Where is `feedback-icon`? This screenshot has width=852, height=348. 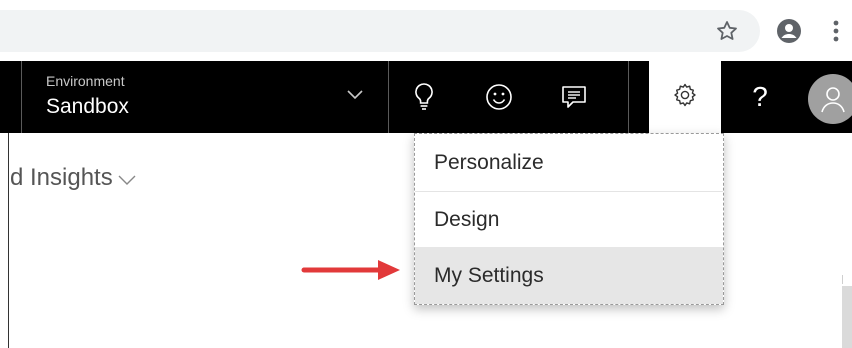 feedback-icon is located at coordinates (574, 97).